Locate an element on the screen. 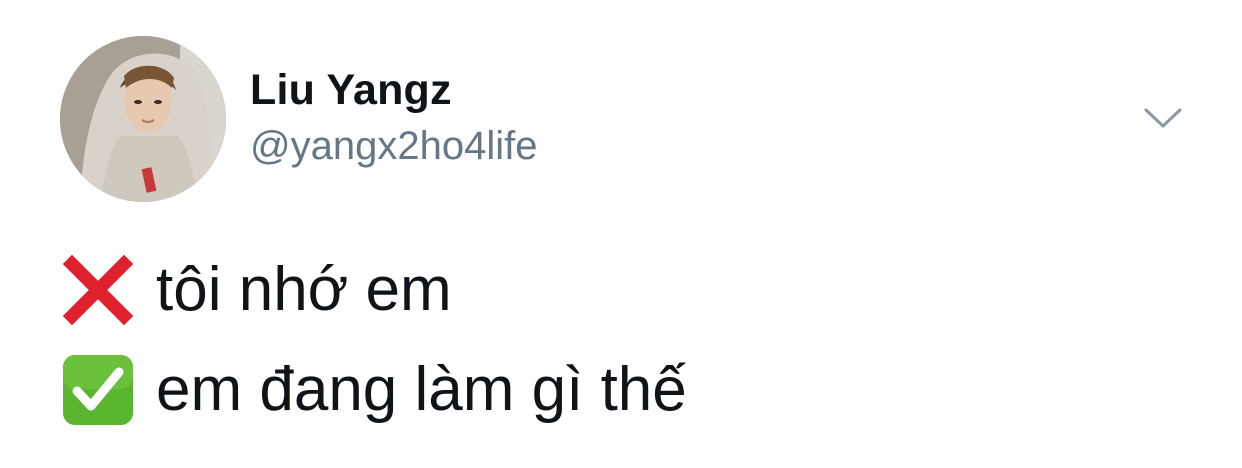 The height and width of the screenshot is (468, 1242). profile-avatar is located at coordinates (143, 119).